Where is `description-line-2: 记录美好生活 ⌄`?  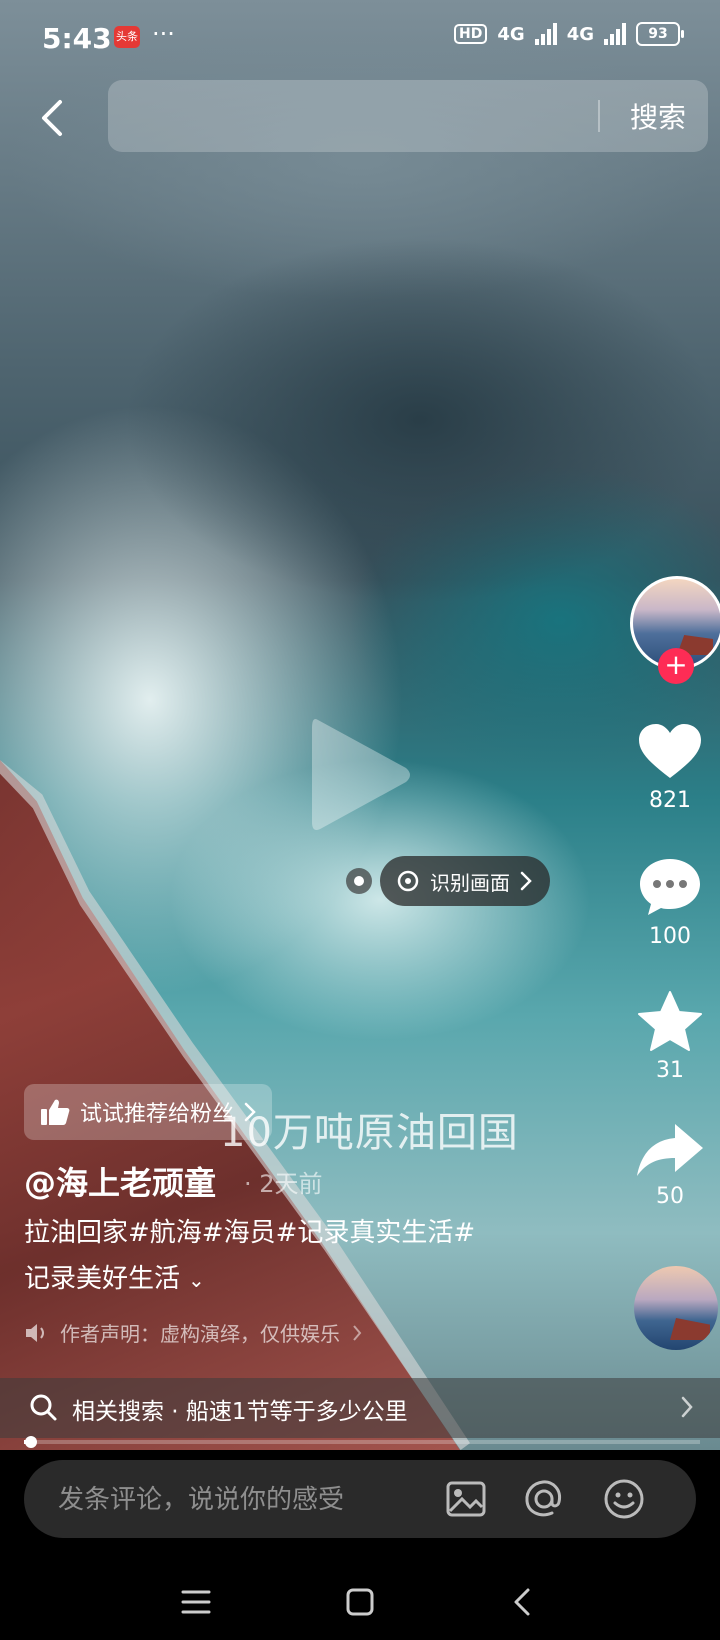
description-line-2: 记录美好生活 ⌄ is located at coordinates (284, 1279).